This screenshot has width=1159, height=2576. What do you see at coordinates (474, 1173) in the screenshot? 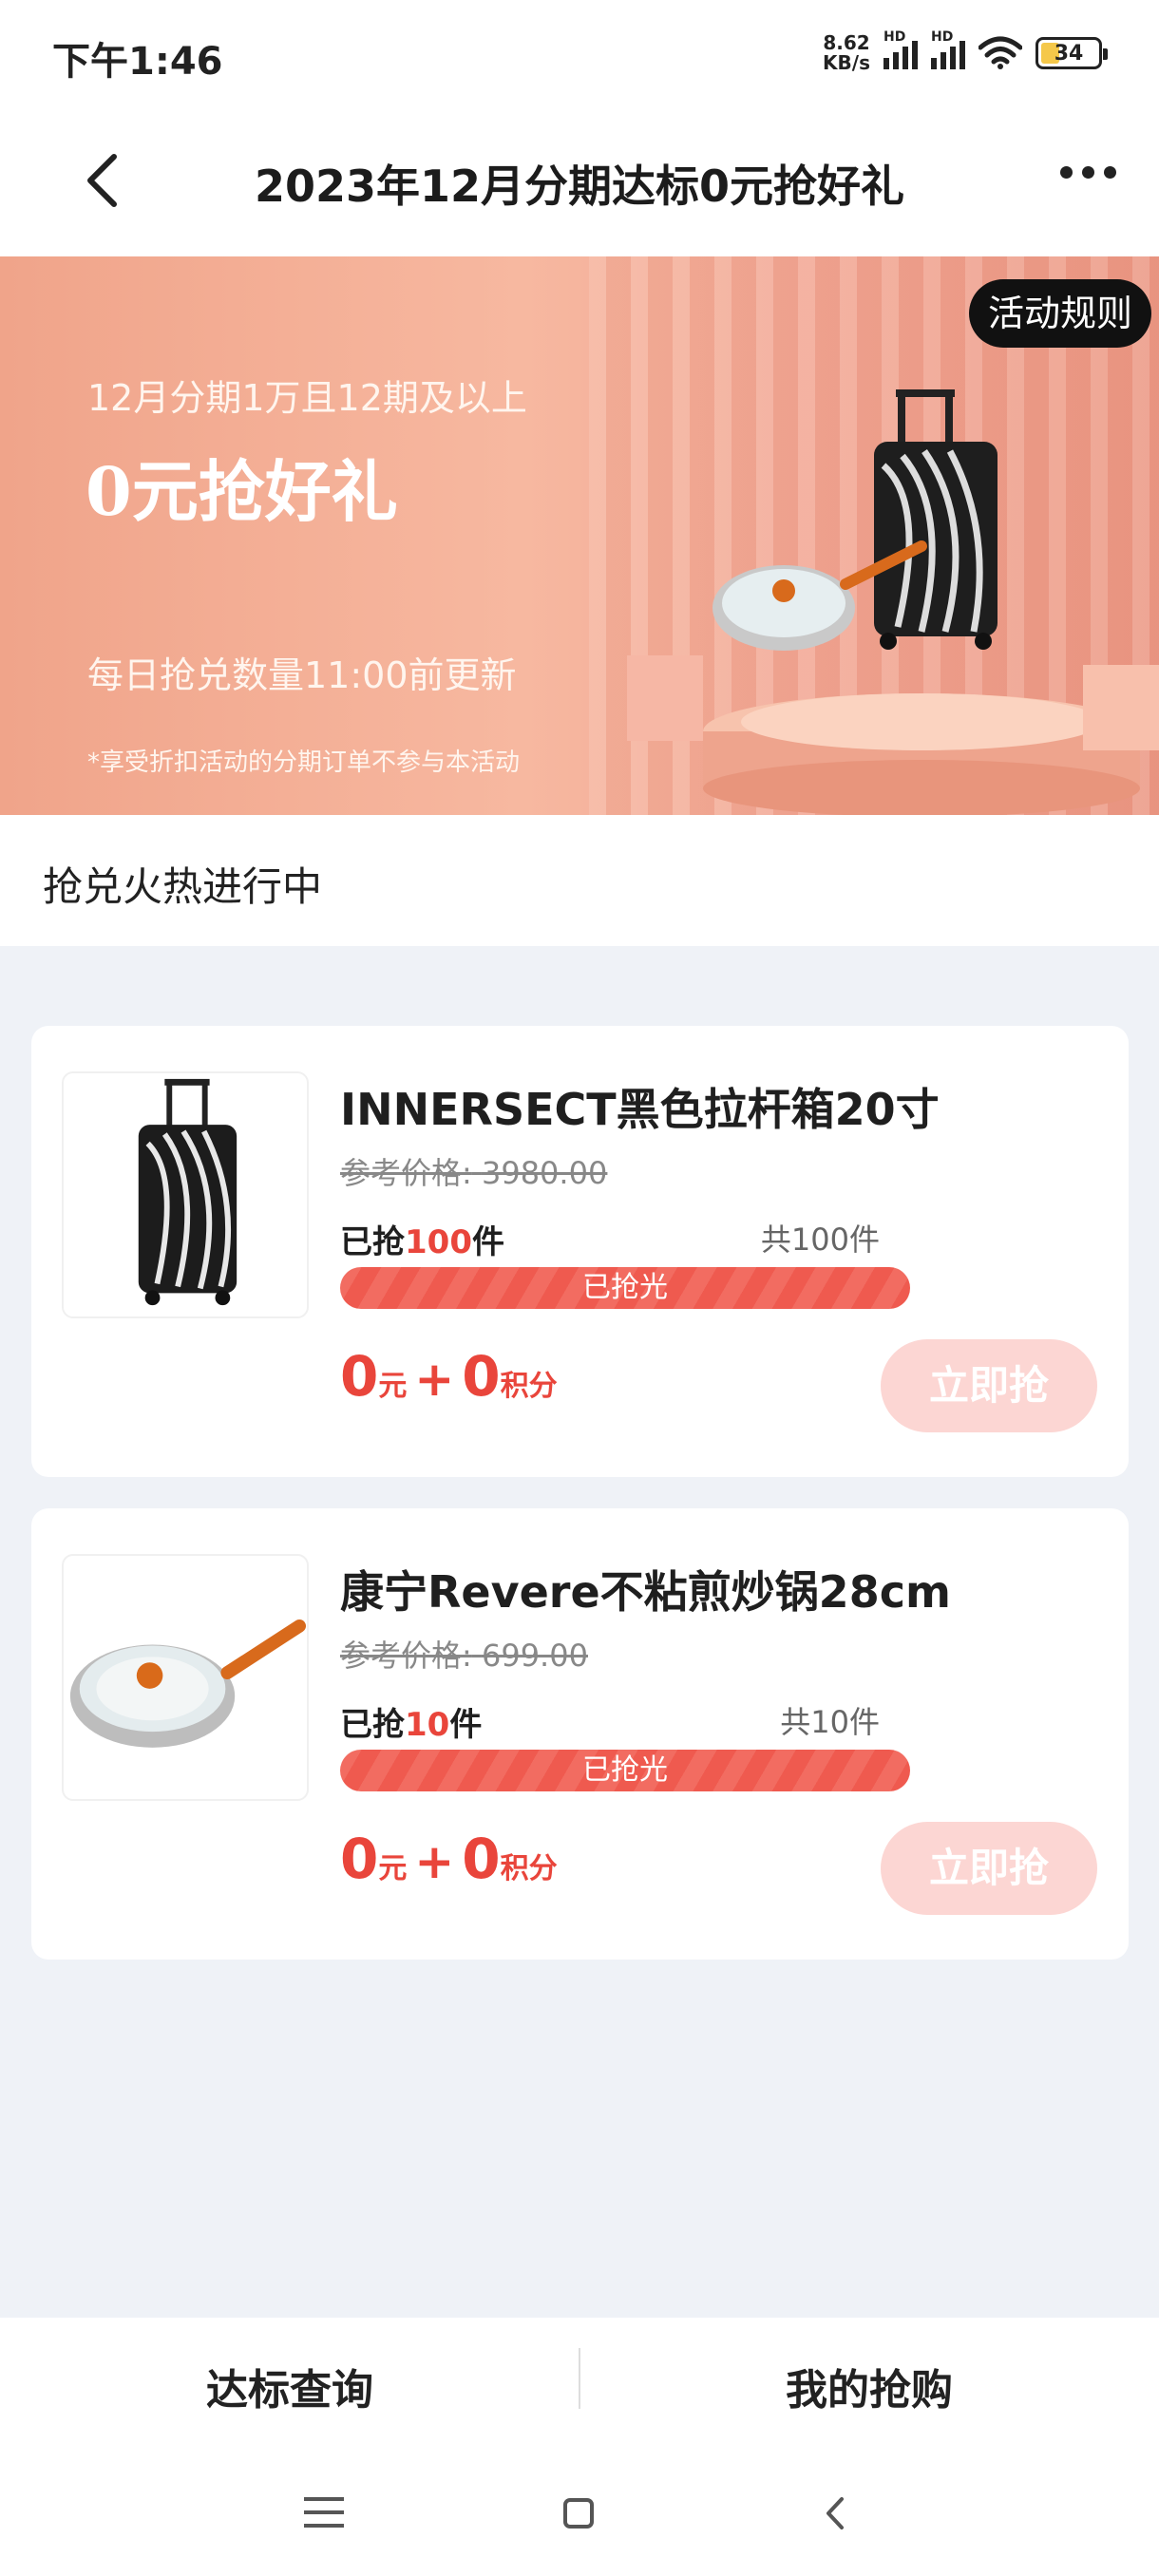
I see `reference-price: 参考价格: 3980.00` at bounding box center [474, 1173].